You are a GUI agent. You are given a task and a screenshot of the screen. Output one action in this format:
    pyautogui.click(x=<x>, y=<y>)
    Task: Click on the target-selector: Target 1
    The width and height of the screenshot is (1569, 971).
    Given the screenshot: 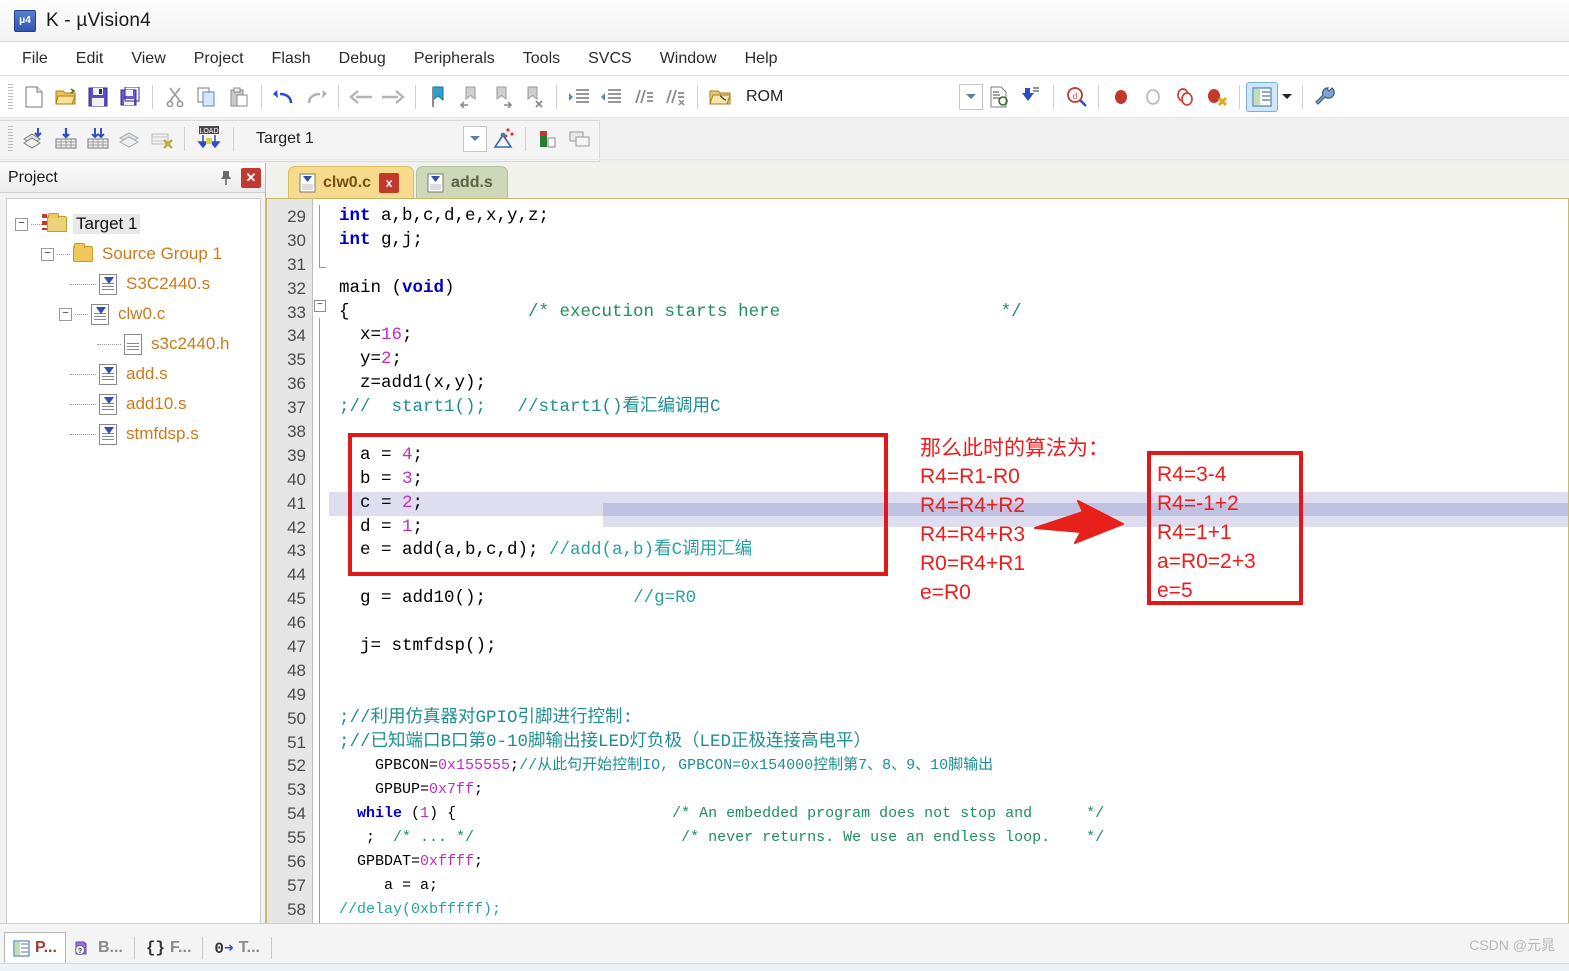 What is the action you would take?
    pyautogui.click(x=355, y=139)
    